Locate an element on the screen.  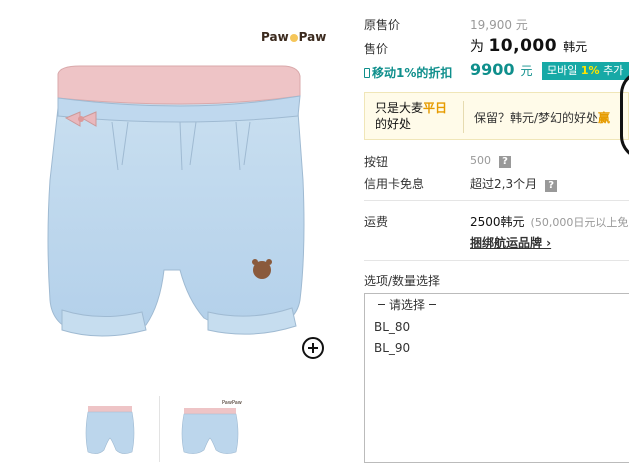
mobile-discount-label-text: 移动1%的折扣 is located at coordinates (412, 73).